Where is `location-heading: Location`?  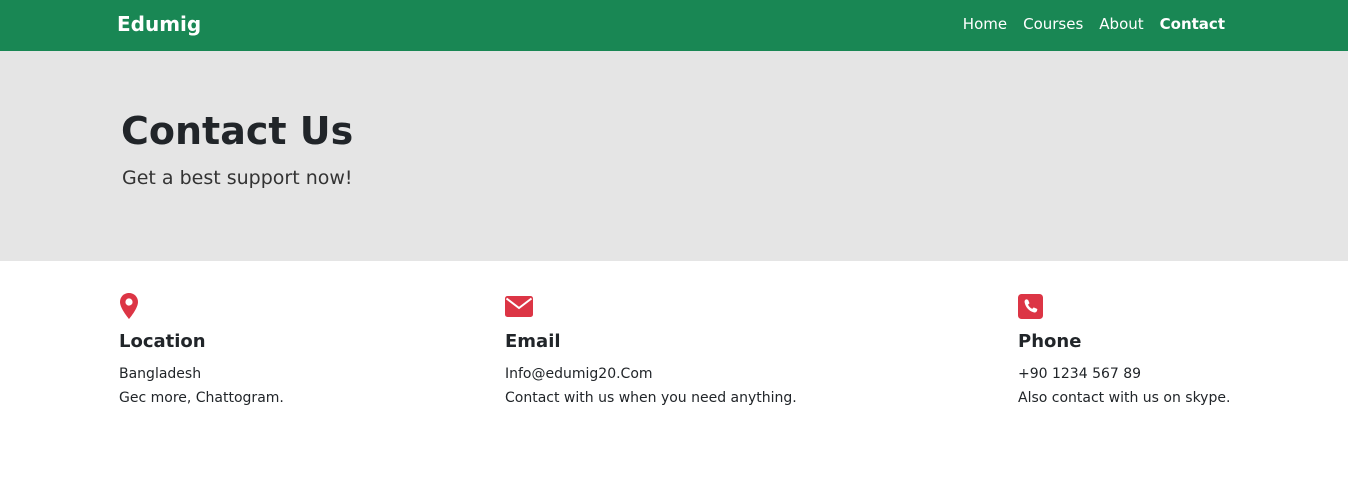
location-heading: Location is located at coordinates (162, 341).